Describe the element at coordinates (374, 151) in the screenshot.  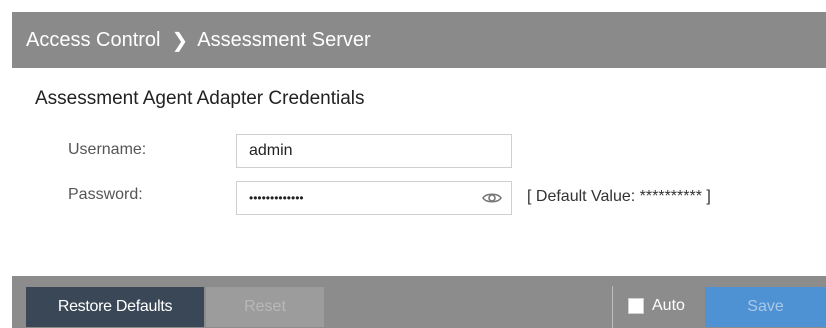
I see `username-field` at that location.